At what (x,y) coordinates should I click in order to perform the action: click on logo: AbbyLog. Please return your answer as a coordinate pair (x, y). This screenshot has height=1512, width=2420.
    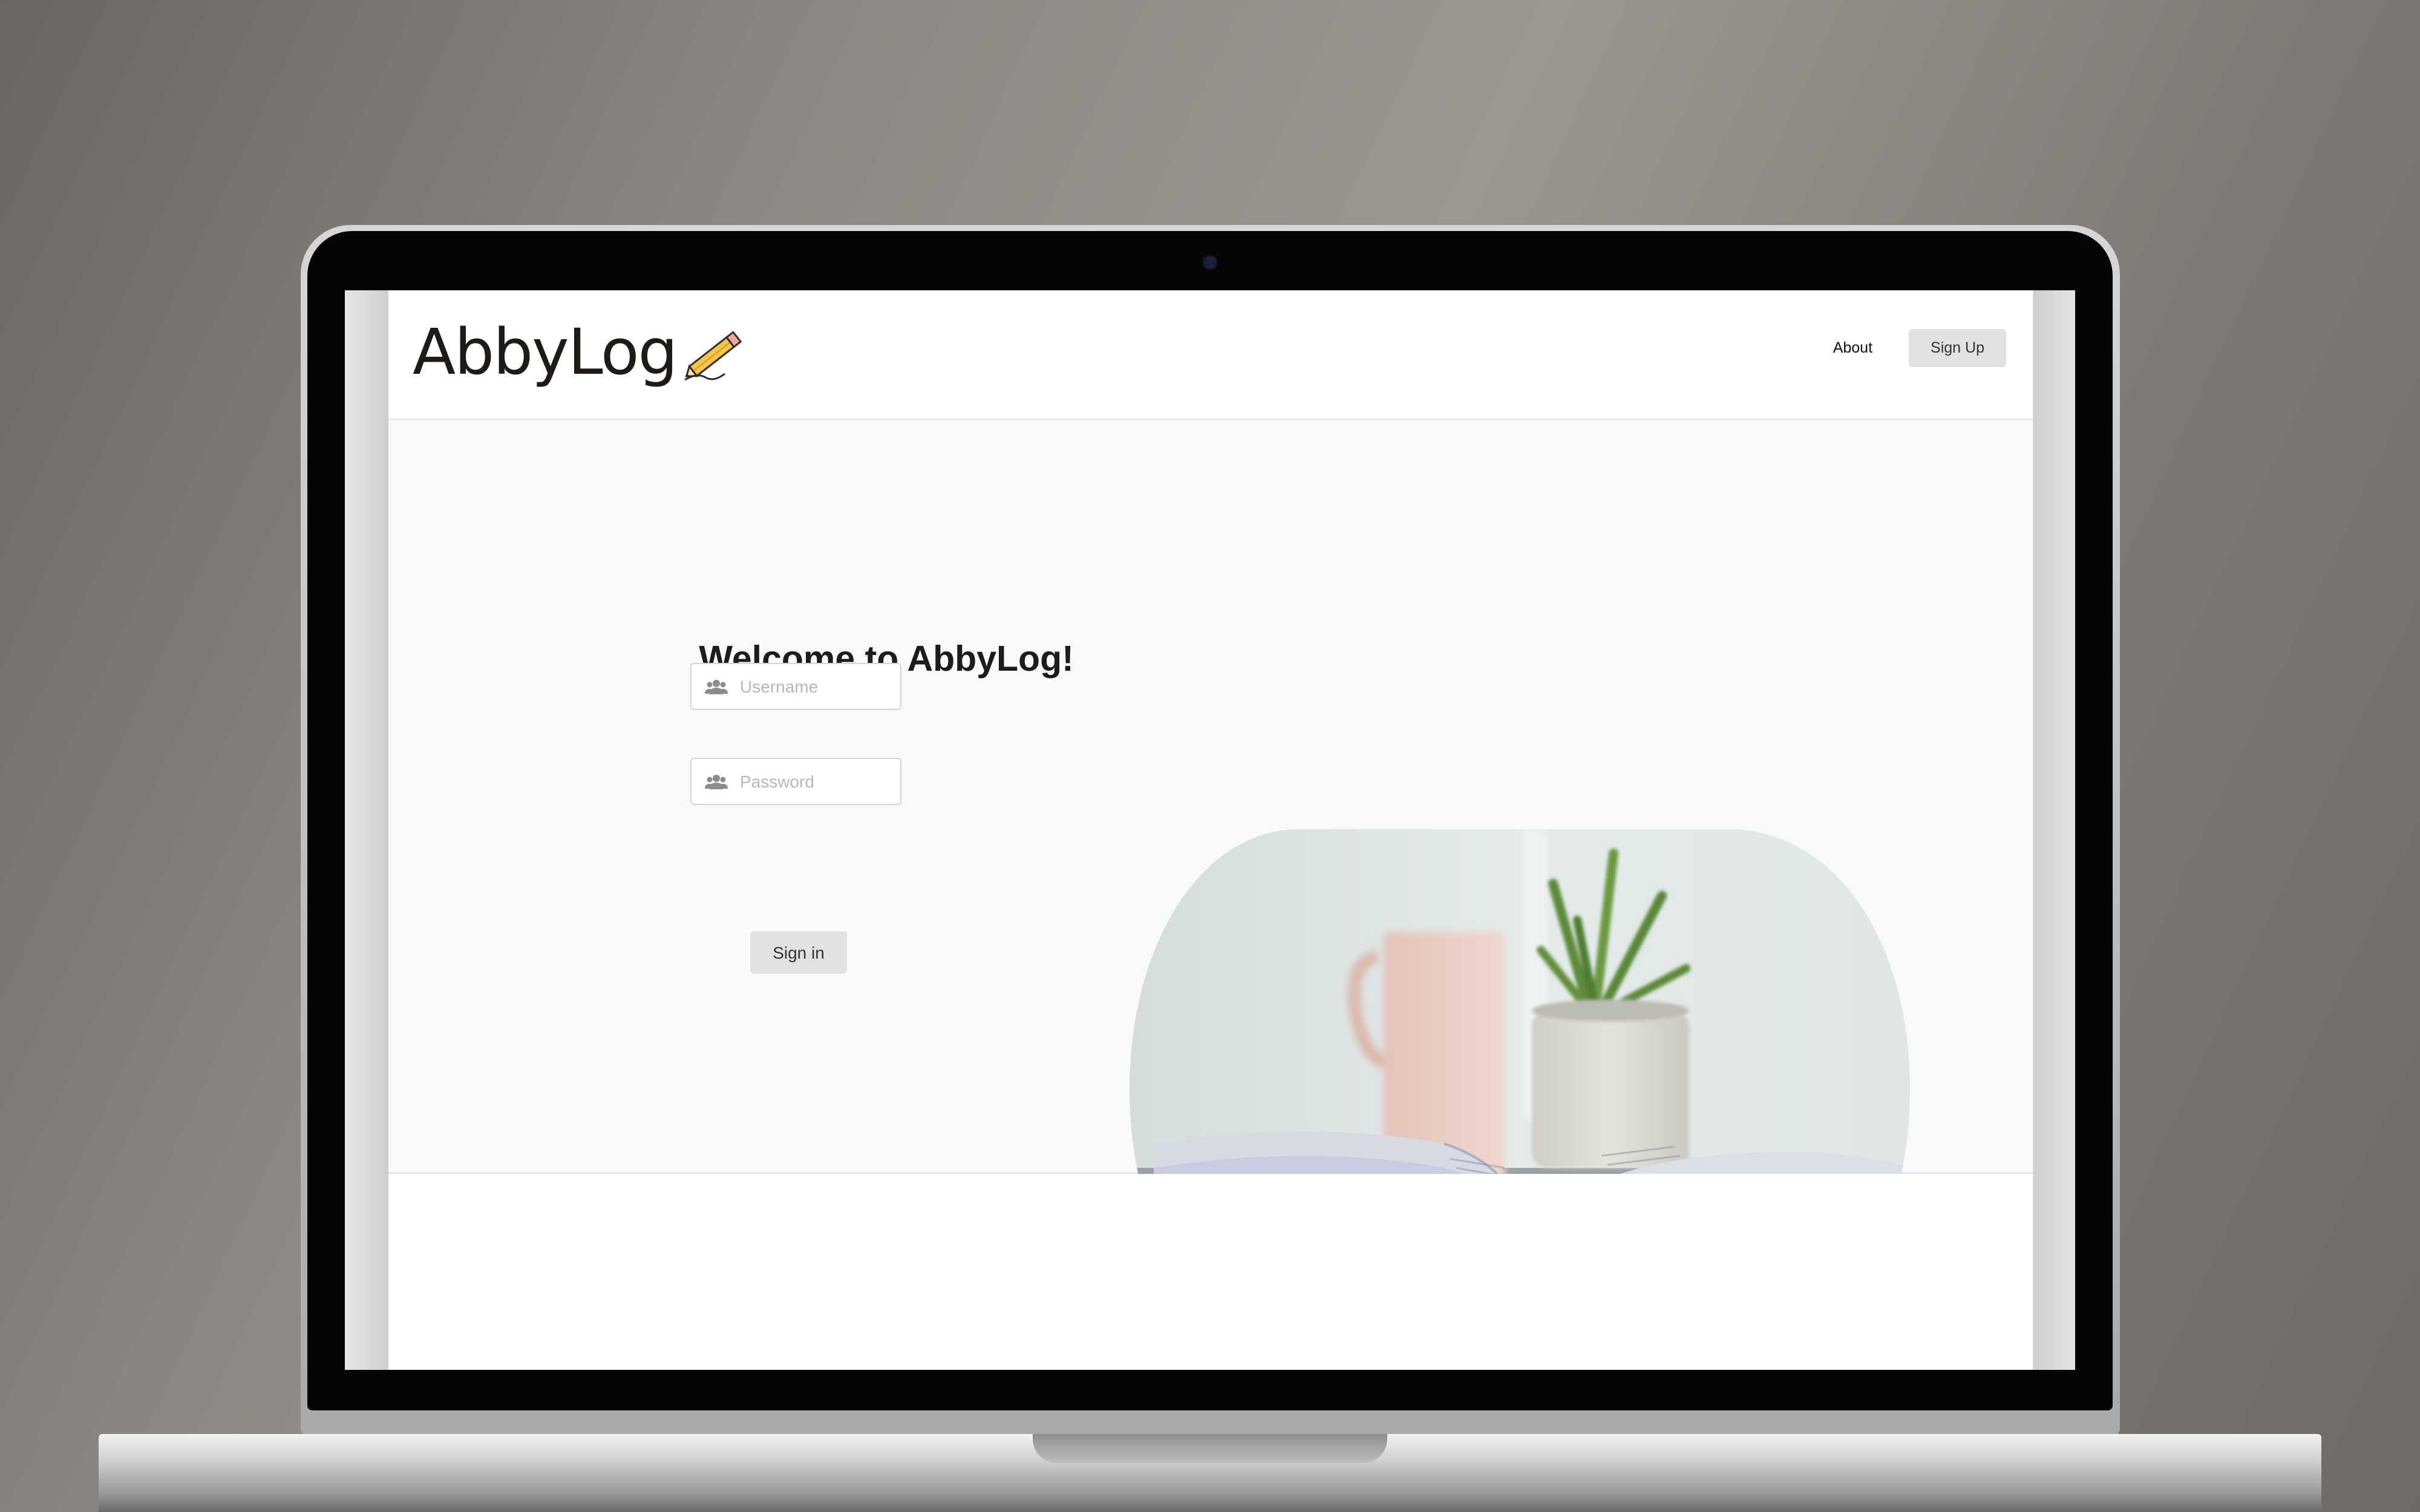
    Looking at the image, I should click on (581, 352).